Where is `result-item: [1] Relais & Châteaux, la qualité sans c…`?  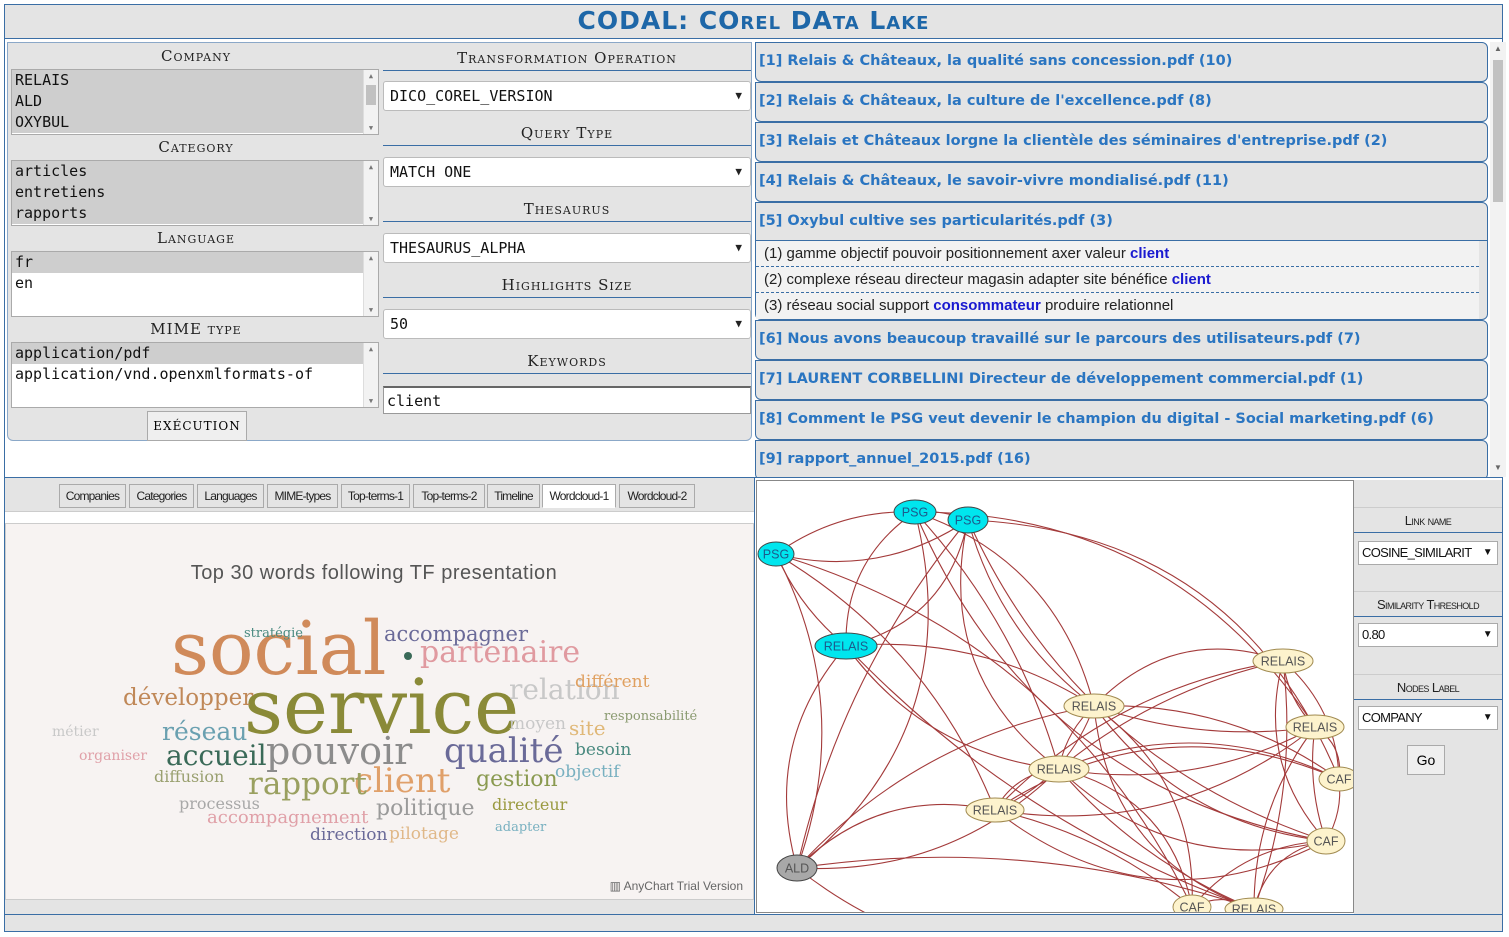
result-item: [1] Relais & Châteaux, la qualité sans c… is located at coordinates (1121, 62).